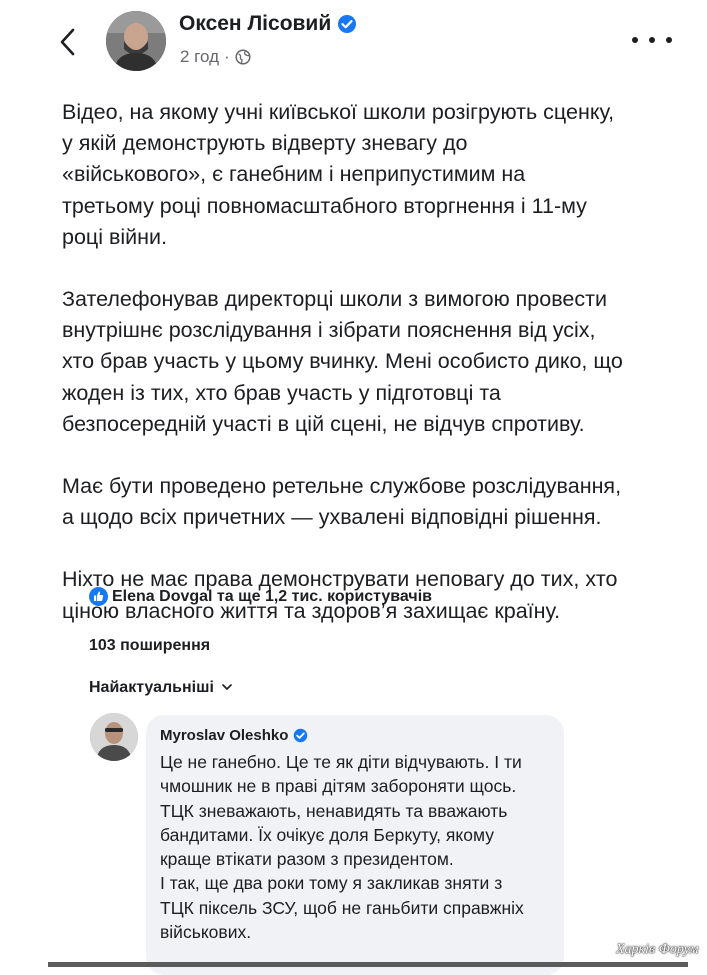 This screenshot has height=975, width=707. Describe the element at coordinates (657, 949) in the screenshot. I see `watermark: Харків Форум` at that location.